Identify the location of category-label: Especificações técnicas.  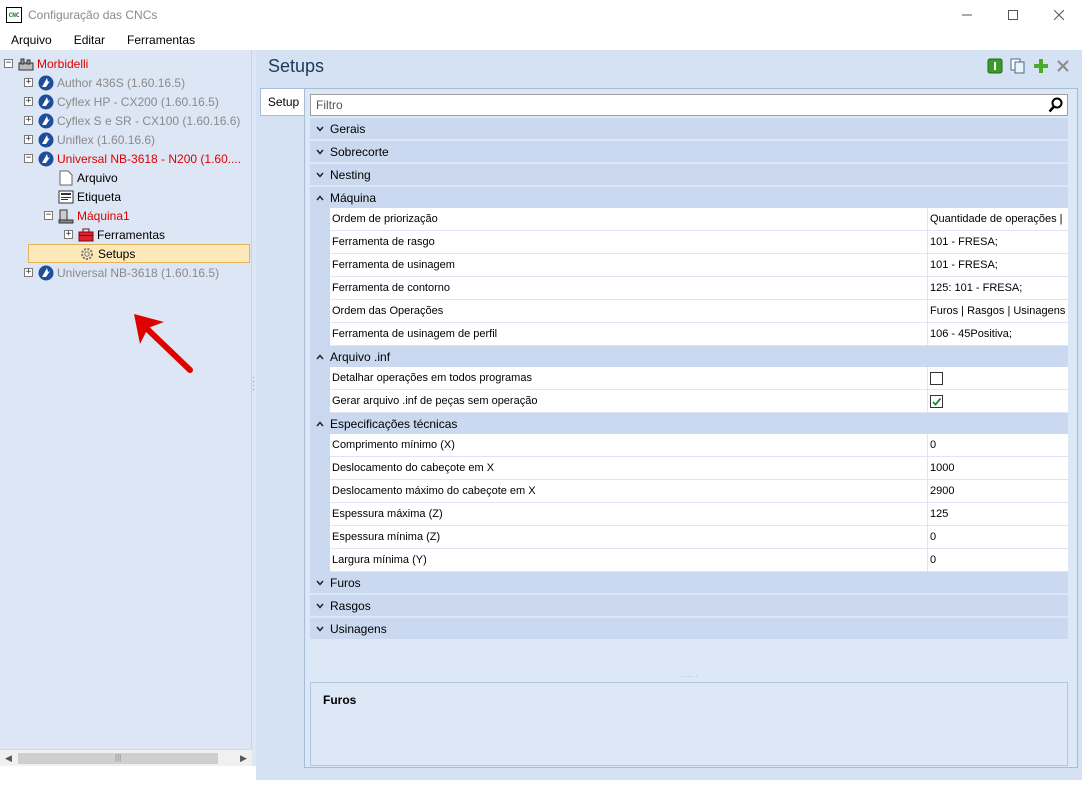
(394, 423).